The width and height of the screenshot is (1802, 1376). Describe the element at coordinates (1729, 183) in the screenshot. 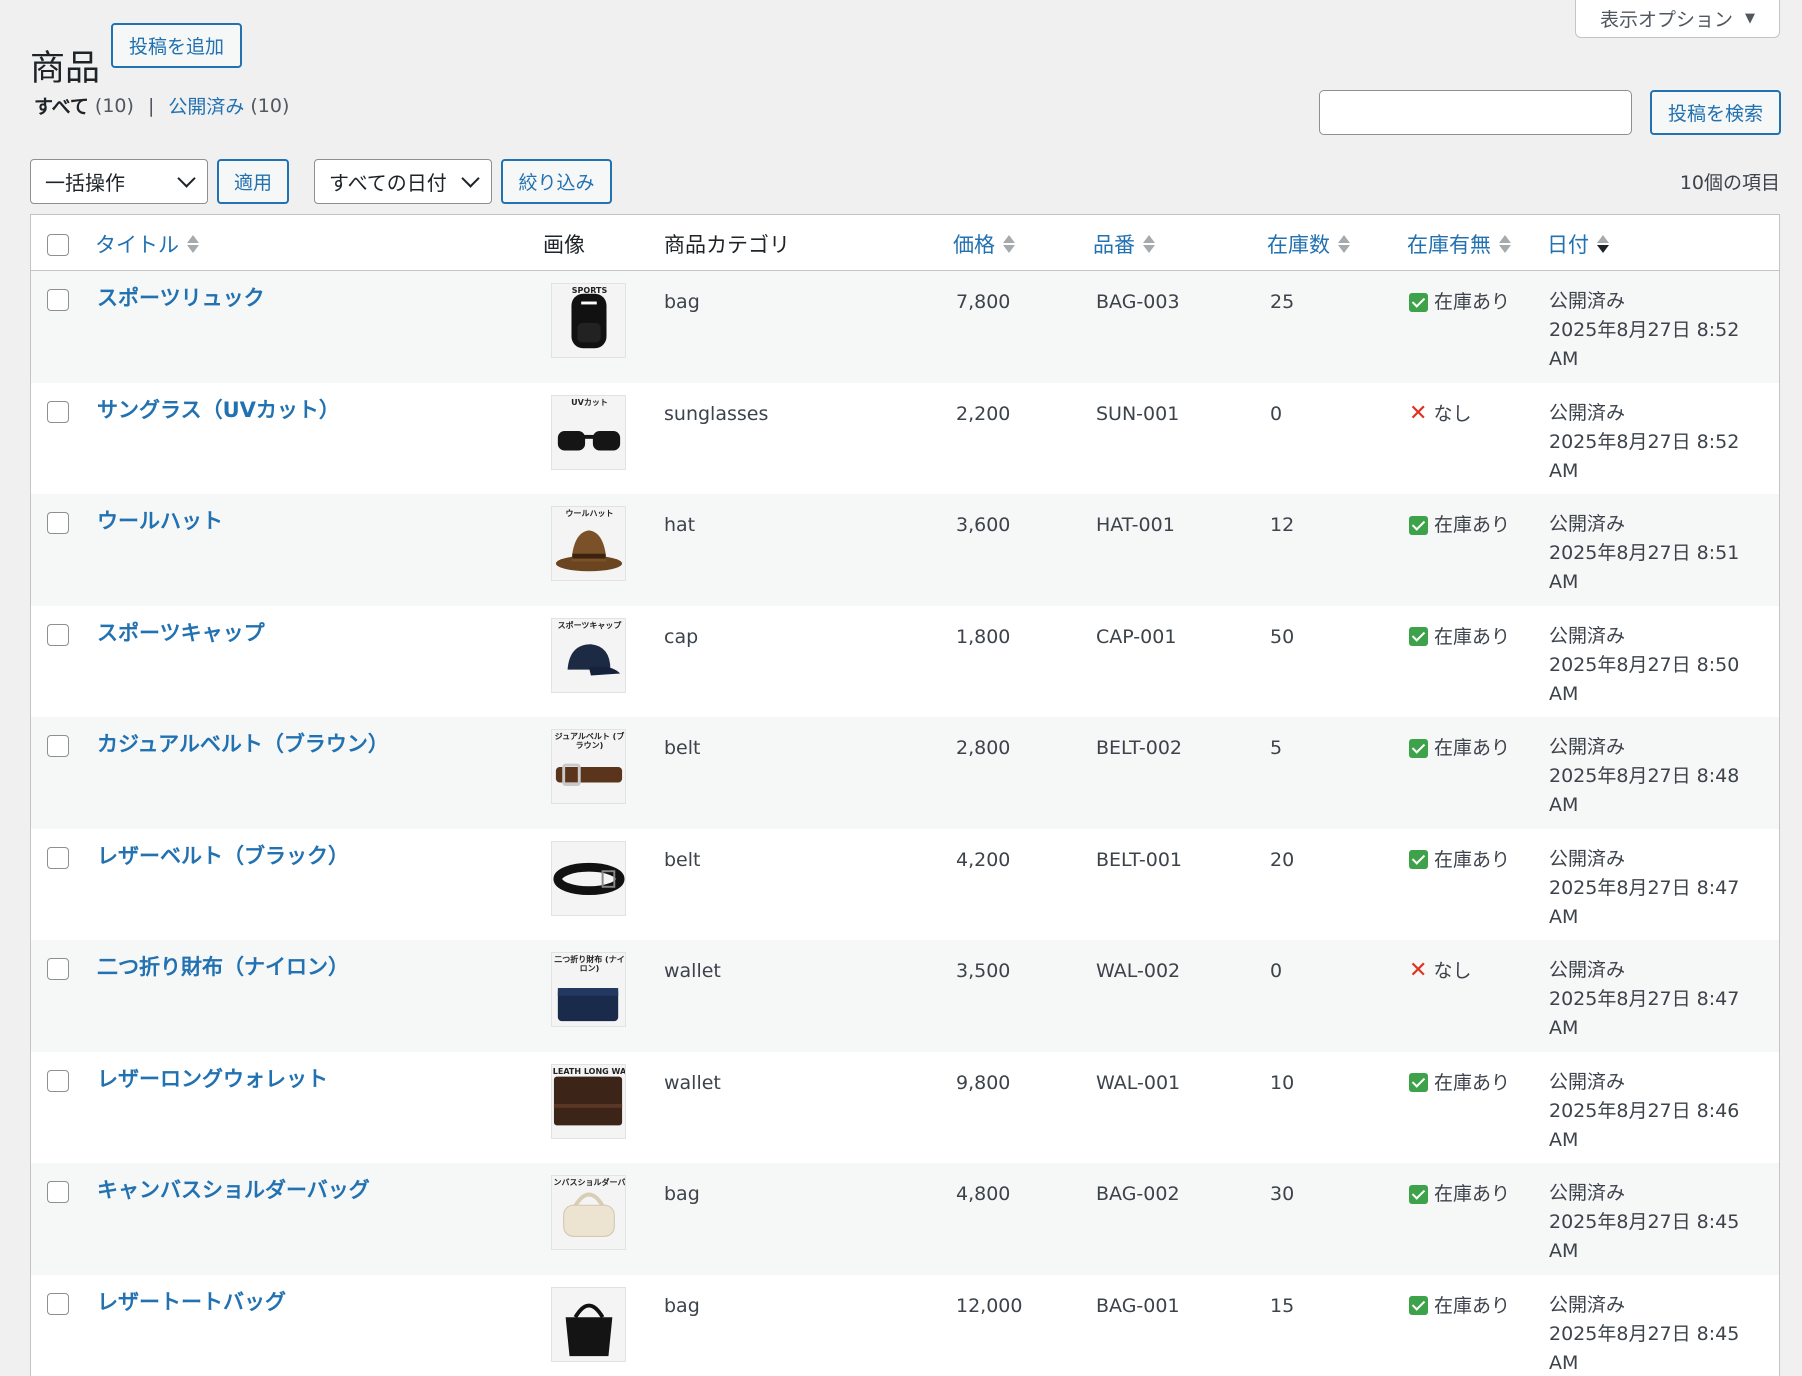

I see `item-count: 10個の項目` at that location.